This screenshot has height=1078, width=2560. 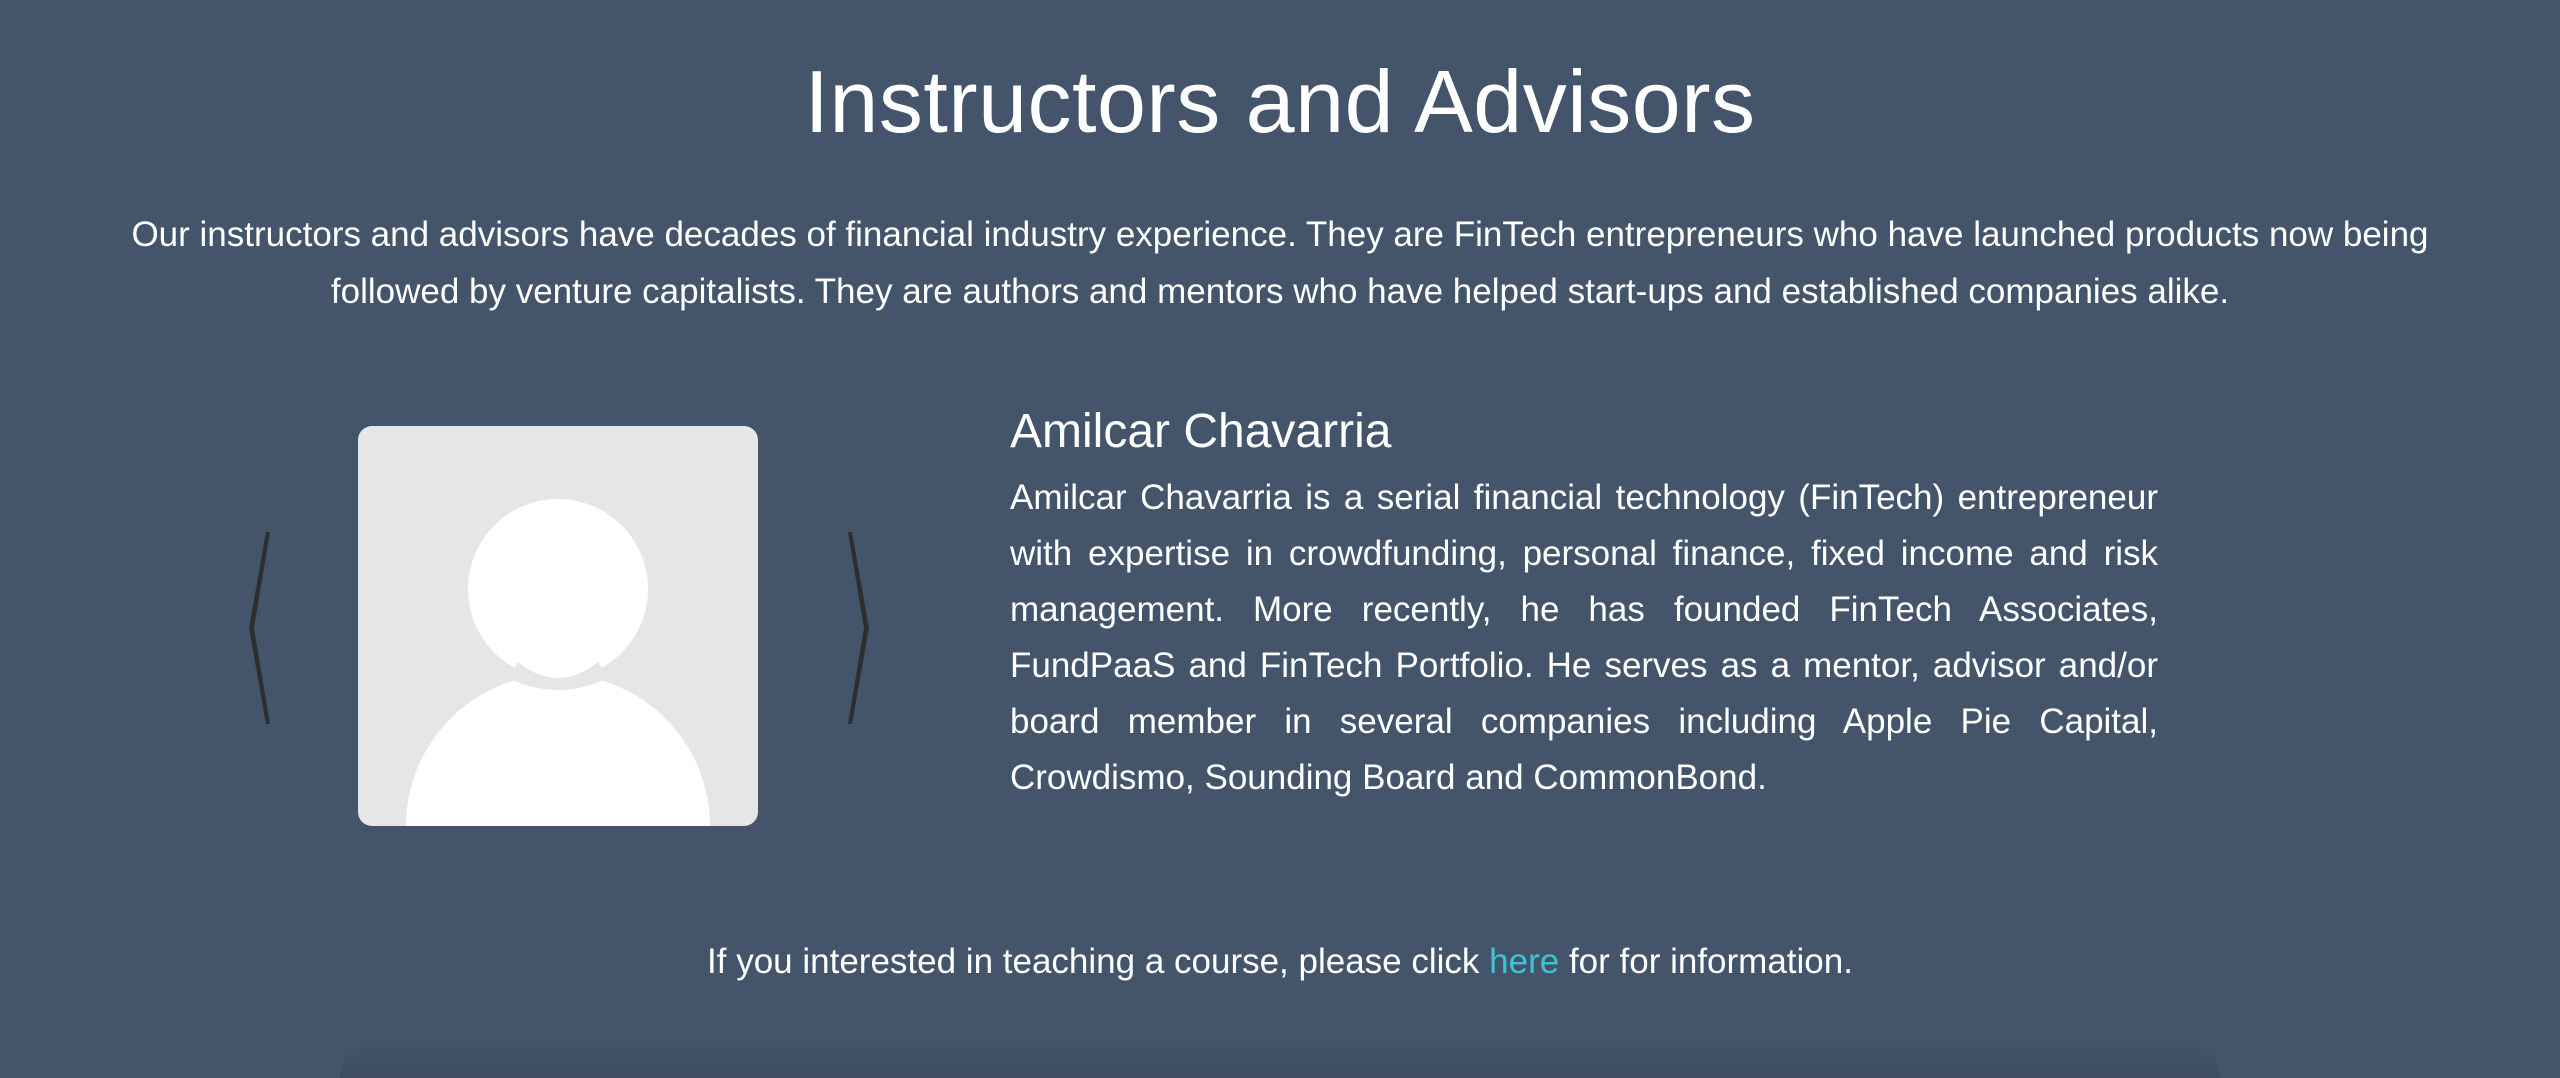 What do you see at coordinates (1280, 101) in the screenshot?
I see `section-title: Instructors and Advisors` at bounding box center [1280, 101].